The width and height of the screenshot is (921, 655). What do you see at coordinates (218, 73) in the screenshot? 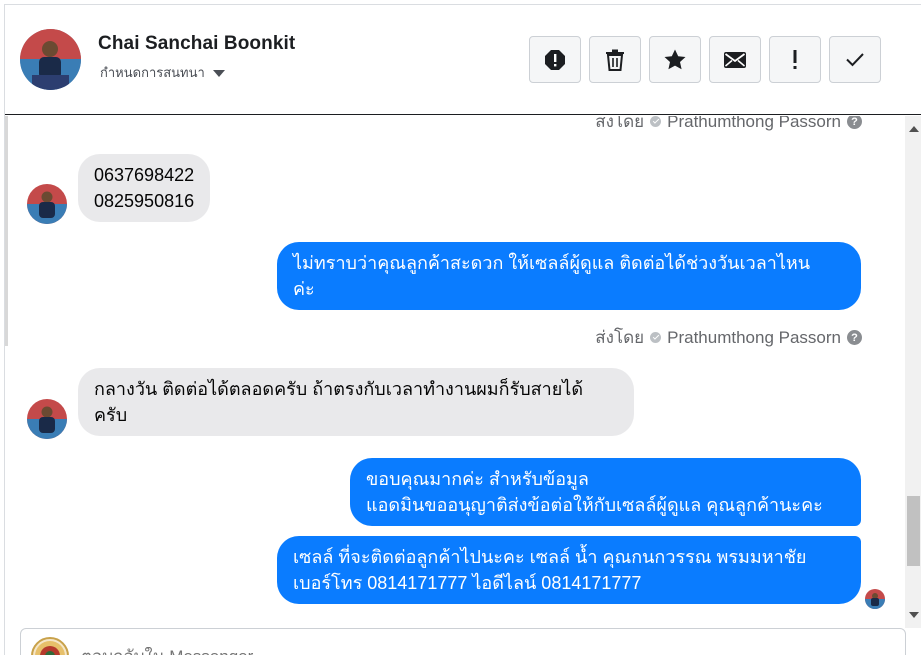
I see `caret-down-icon` at bounding box center [218, 73].